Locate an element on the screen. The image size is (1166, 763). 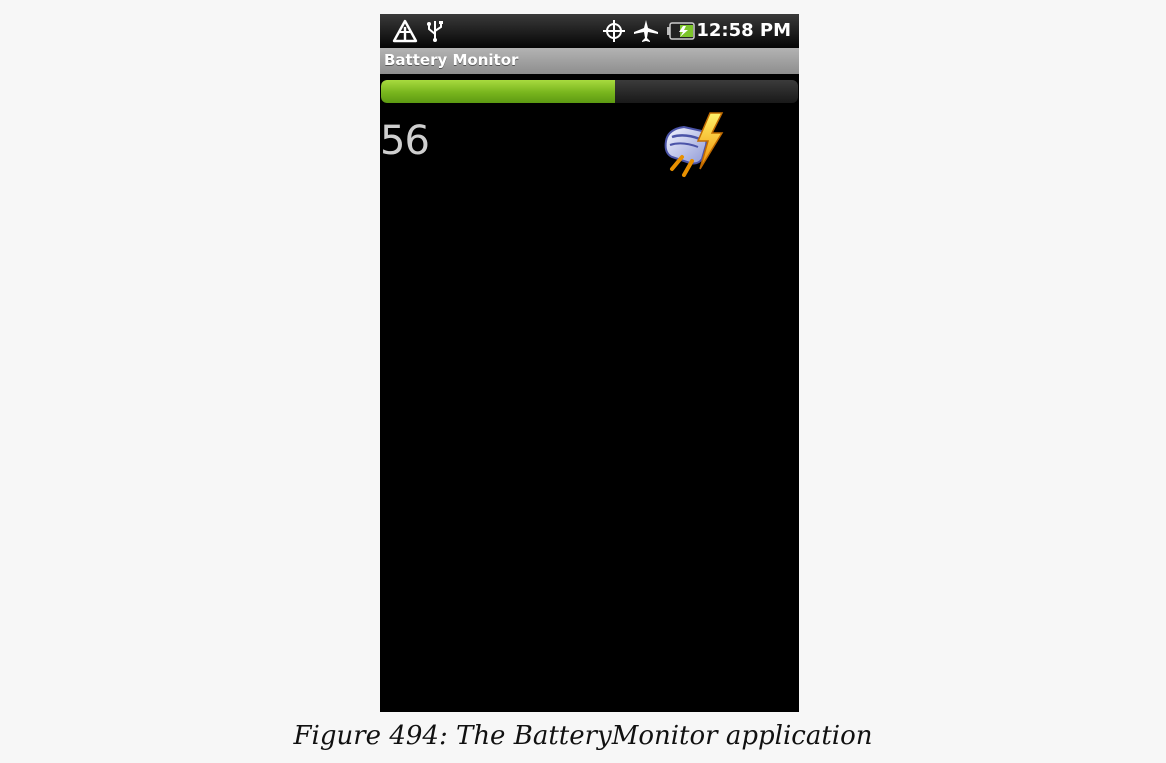
battery-progress-fill is located at coordinates (498, 91).